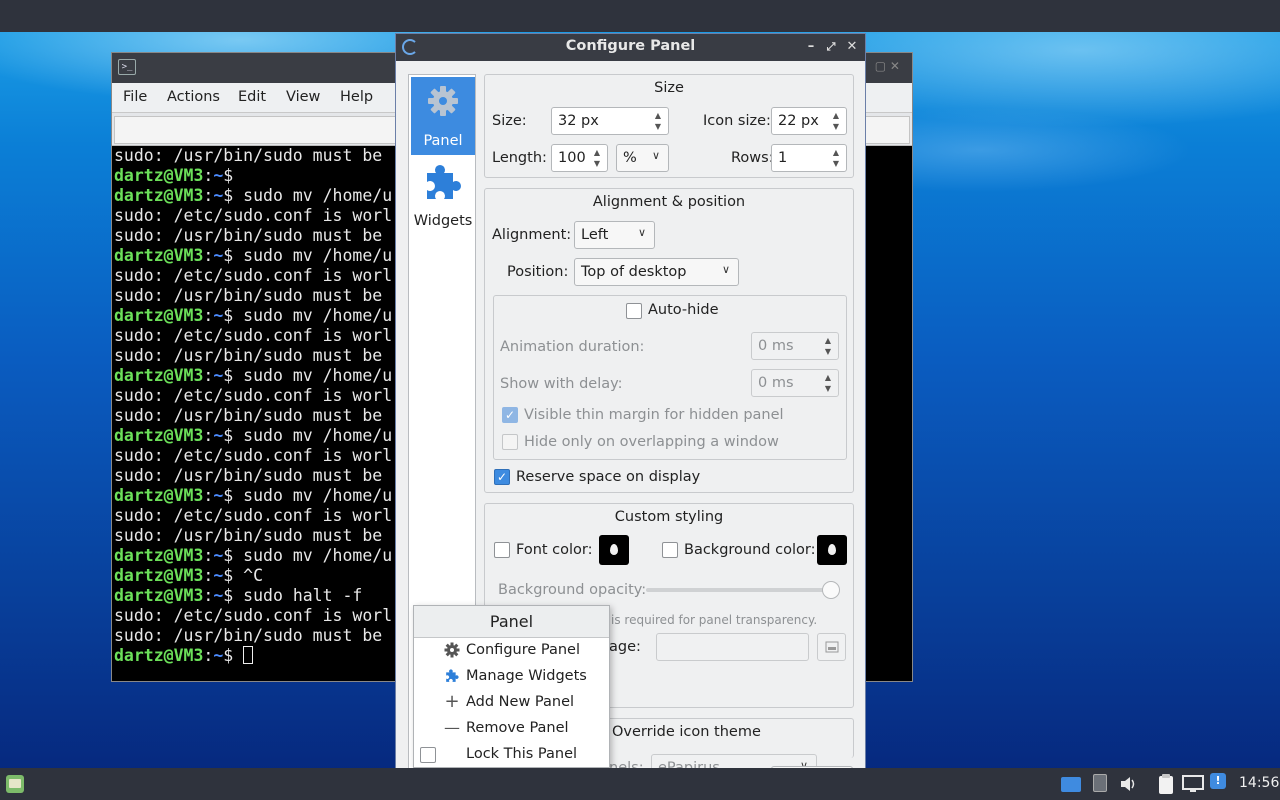  I want to click on autohide-checkbox, so click(634, 311).